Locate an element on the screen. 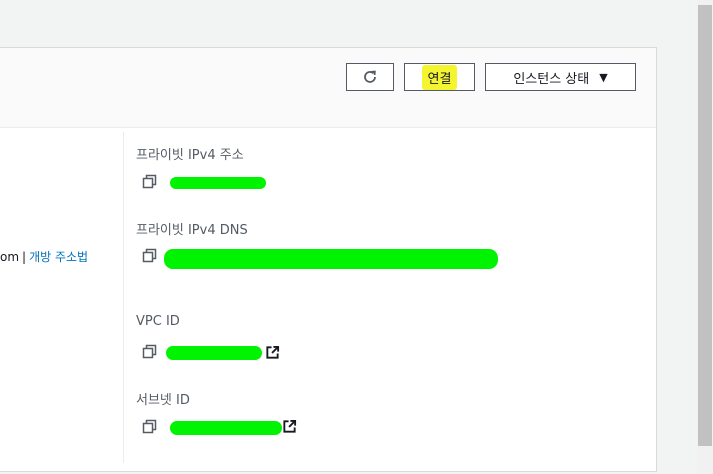 The height and width of the screenshot is (474, 713). subnet-id-value is located at coordinates (222, 428).